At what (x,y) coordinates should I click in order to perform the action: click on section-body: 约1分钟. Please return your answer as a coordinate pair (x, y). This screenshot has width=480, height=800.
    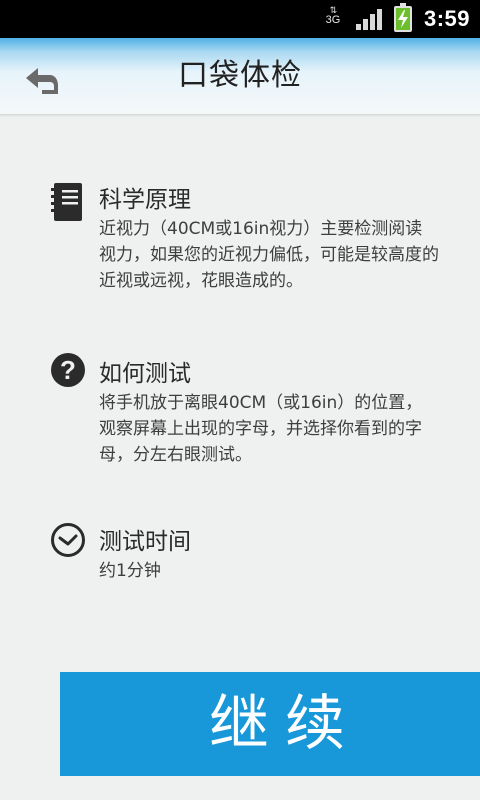
    Looking at the image, I should click on (130, 571).